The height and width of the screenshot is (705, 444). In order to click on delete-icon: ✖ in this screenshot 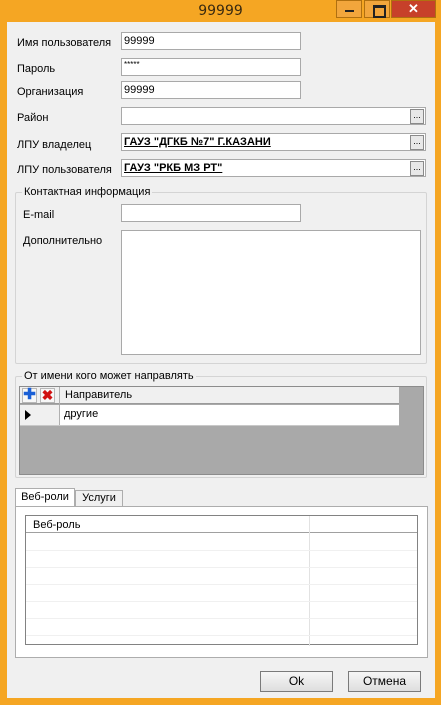, I will do `click(47, 395)`.